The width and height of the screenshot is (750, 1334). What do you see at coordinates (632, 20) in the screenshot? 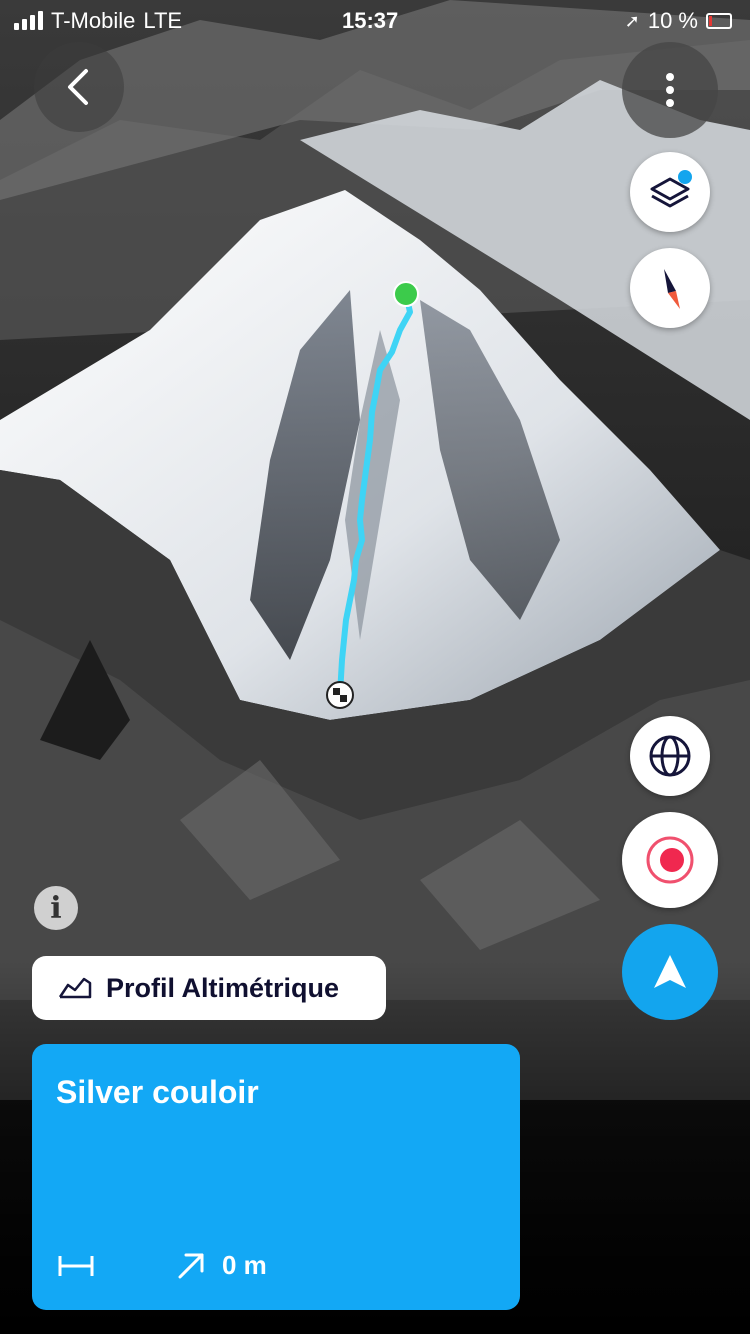
I see `location-arrow-icon: ➚` at bounding box center [632, 20].